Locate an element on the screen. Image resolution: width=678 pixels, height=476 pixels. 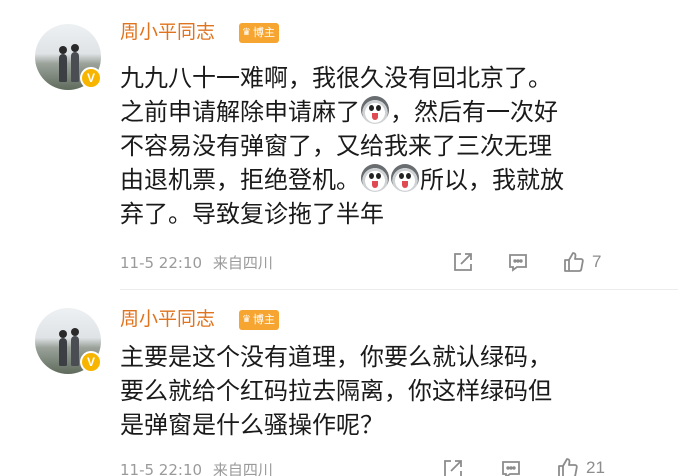
like-count: 21 is located at coordinates (595, 467).